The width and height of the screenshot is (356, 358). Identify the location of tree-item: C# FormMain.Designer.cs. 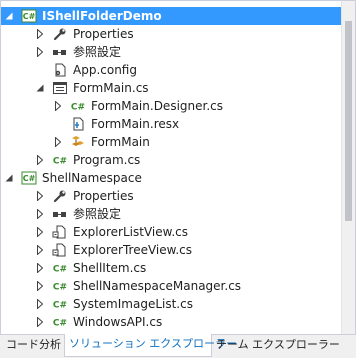
(178, 106).